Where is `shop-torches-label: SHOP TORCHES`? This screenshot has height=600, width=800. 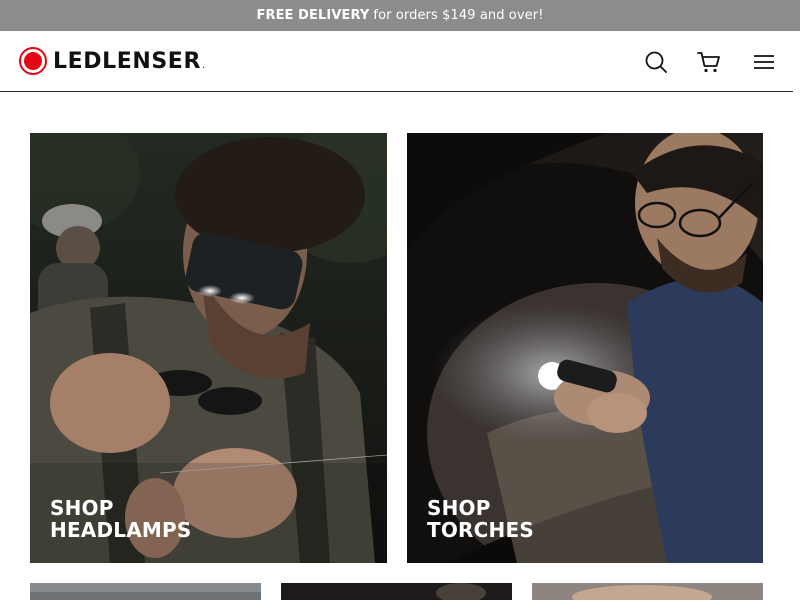
shop-torches-label: SHOP TORCHES is located at coordinates (480, 519).